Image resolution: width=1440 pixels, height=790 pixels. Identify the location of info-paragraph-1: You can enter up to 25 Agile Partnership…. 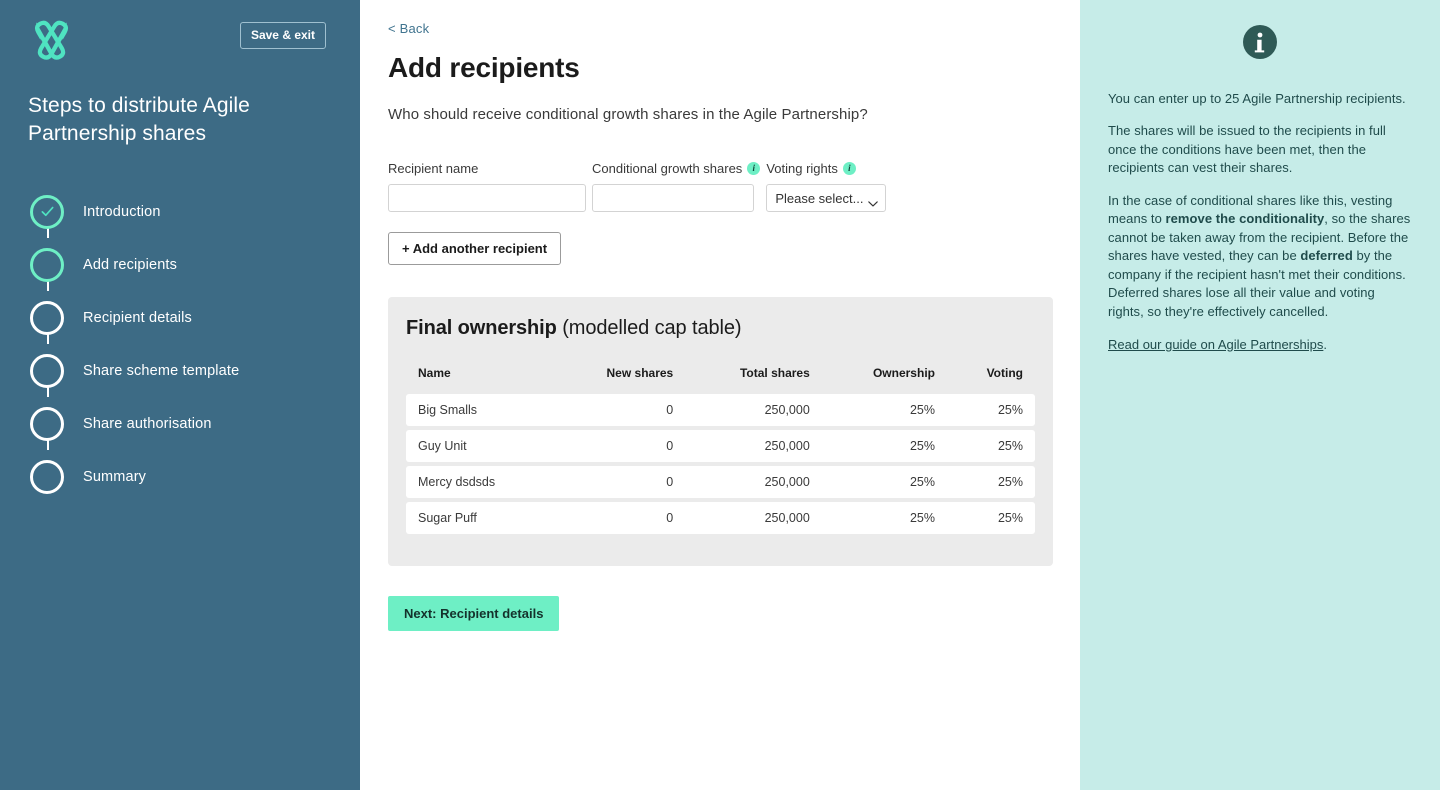
(1257, 98).